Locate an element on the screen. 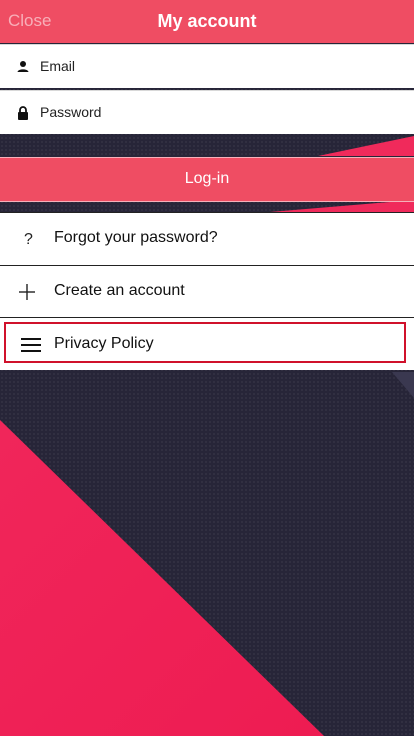 Image resolution: width=414 pixels, height=736 pixels. header-bar: Close My account is located at coordinates (207, 21).